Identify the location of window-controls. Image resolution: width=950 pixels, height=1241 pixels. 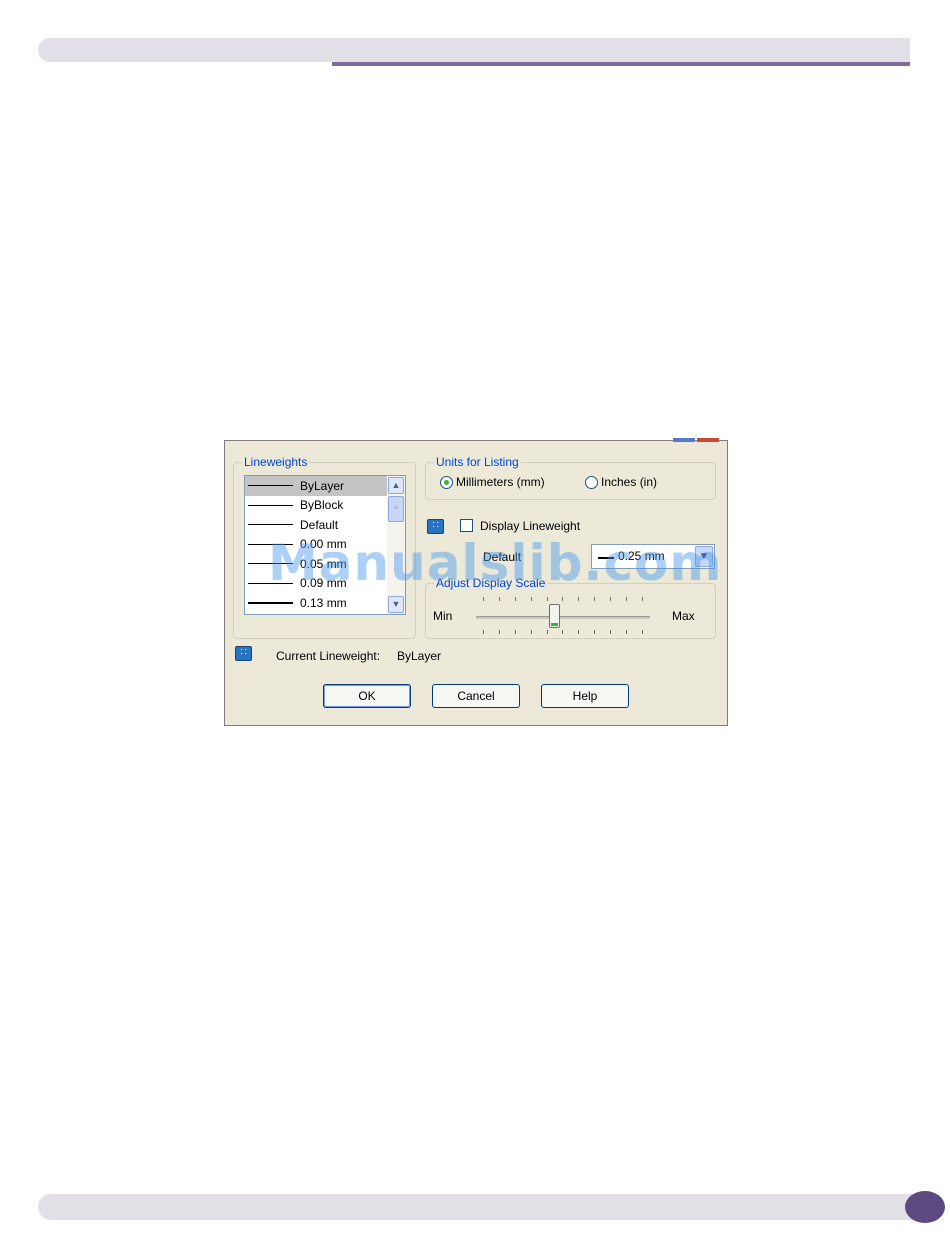
(696, 440).